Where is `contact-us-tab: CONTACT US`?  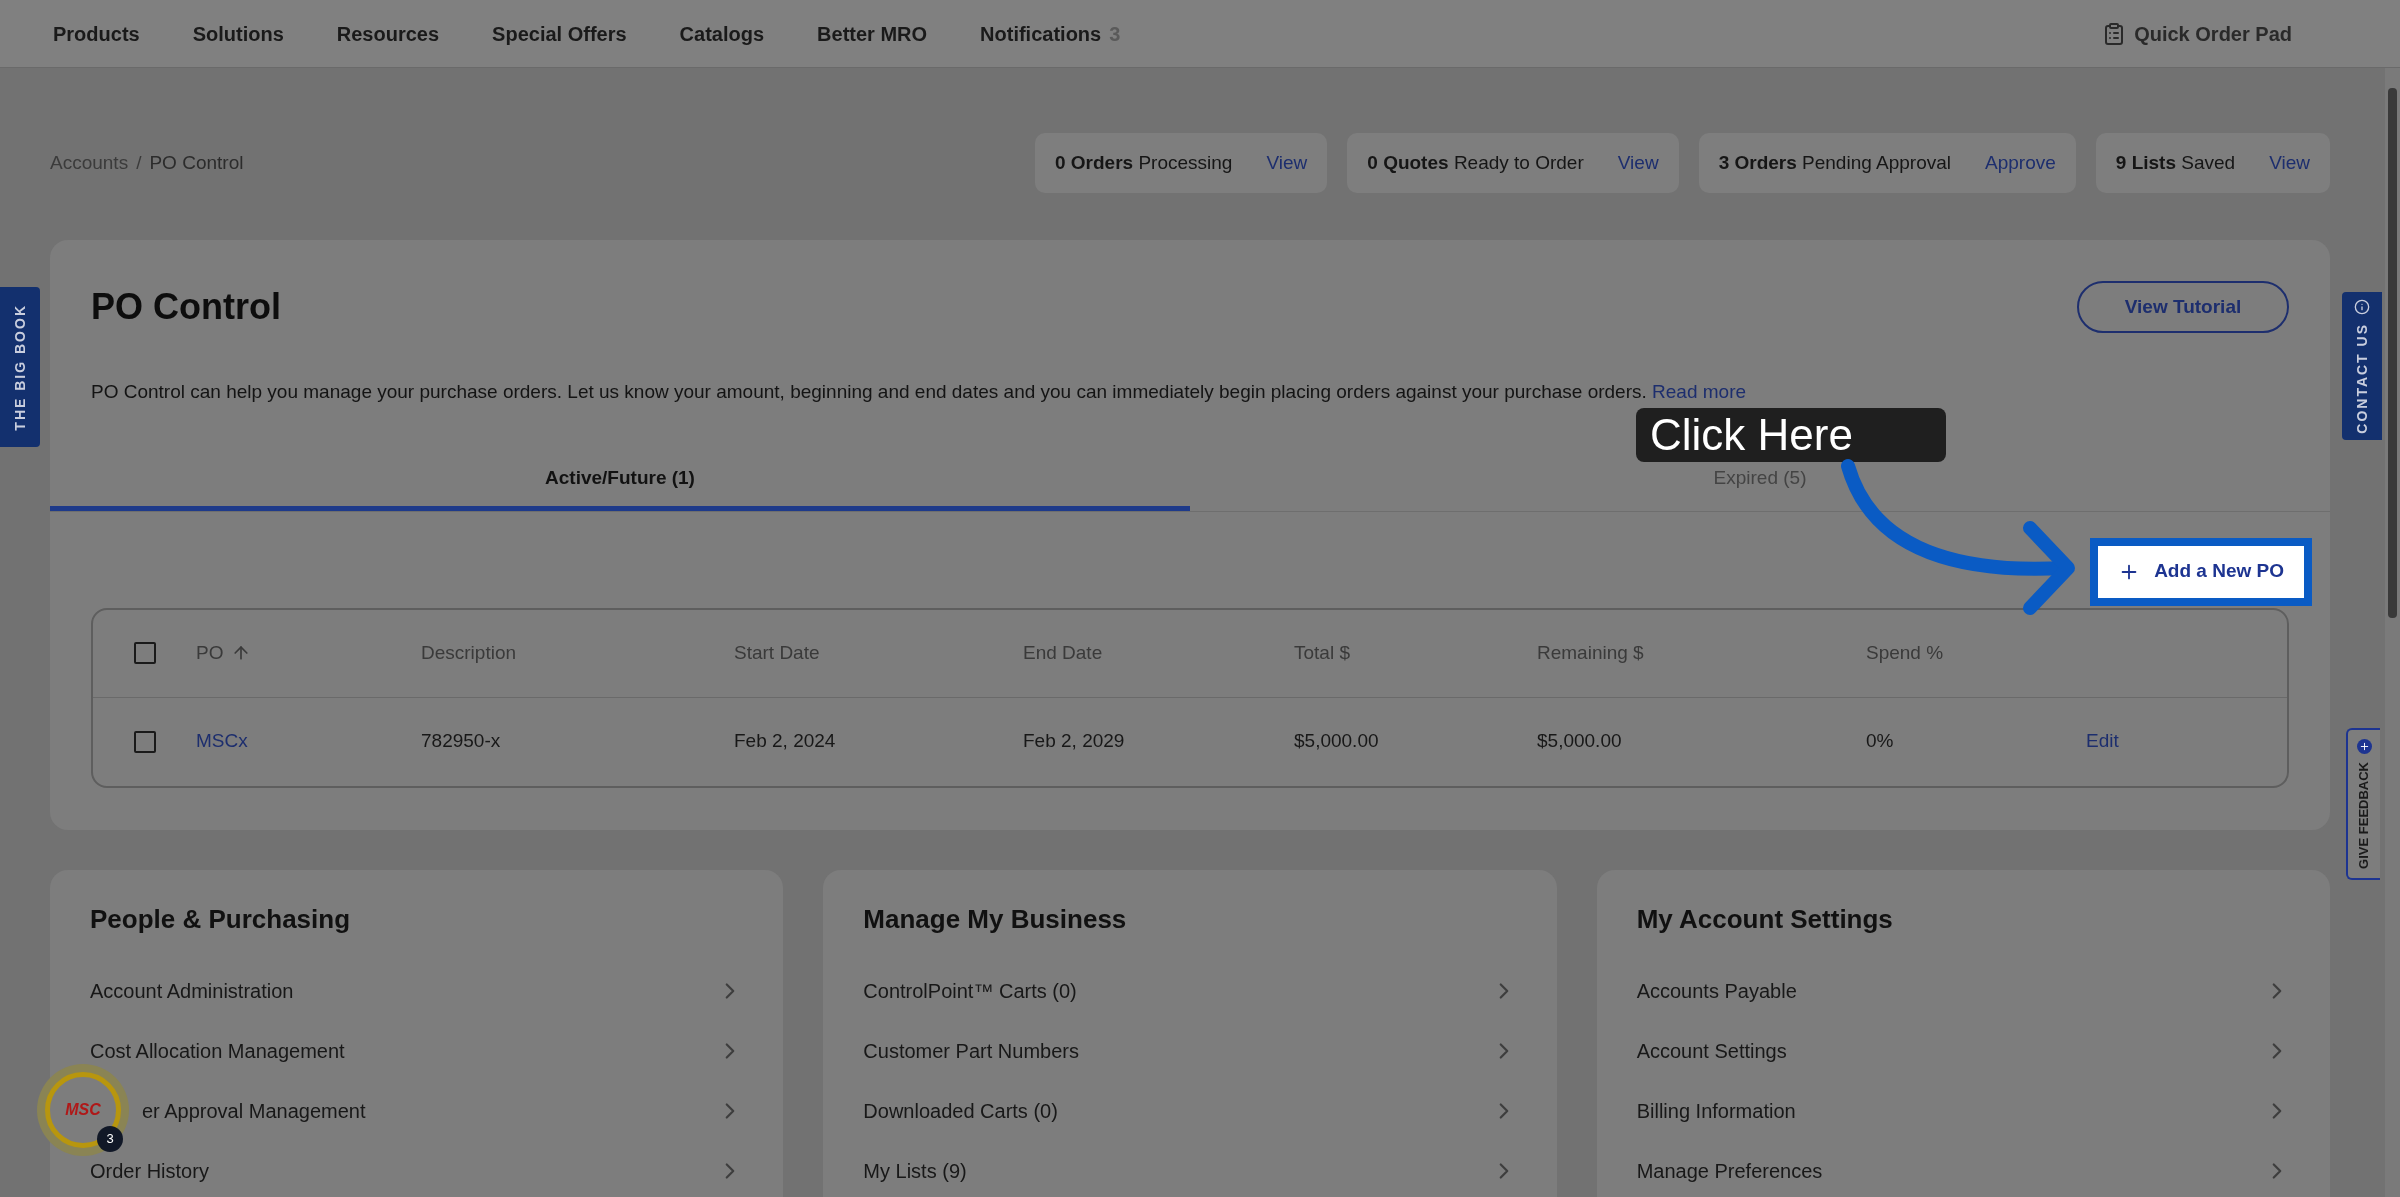 contact-us-tab: CONTACT US is located at coordinates (2362, 366).